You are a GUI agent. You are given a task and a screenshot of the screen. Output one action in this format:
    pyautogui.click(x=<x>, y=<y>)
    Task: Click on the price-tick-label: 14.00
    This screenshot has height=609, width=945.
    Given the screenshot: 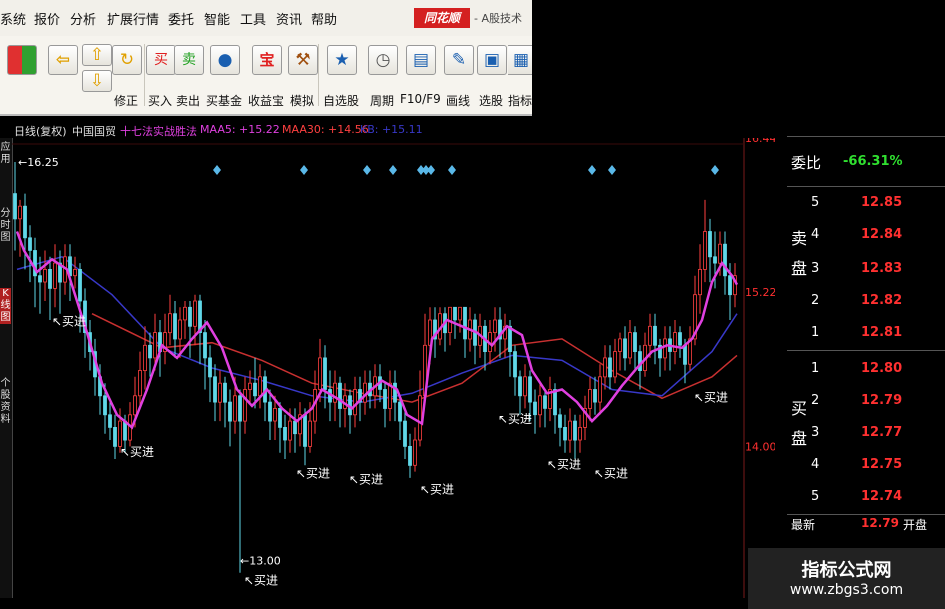 What is the action you would take?
    pyautogui.click(x=760, y=446)
    